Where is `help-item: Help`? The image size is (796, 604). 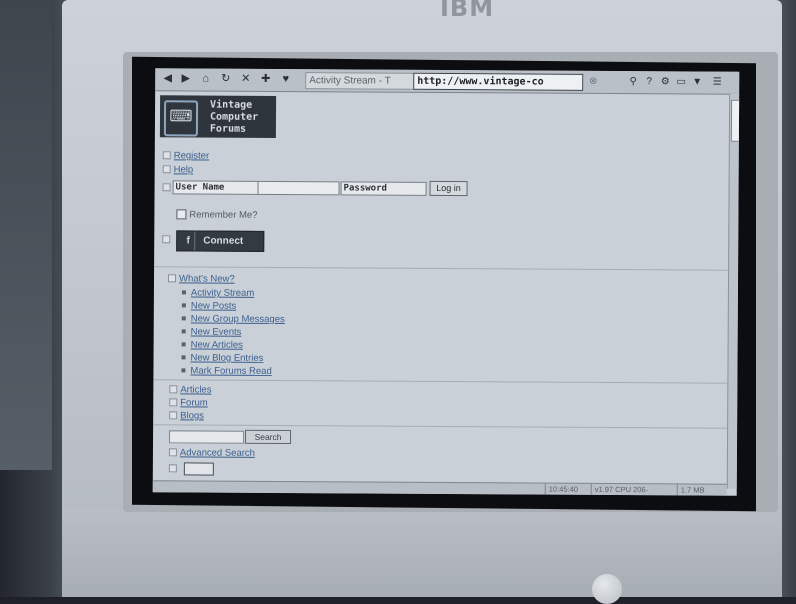 help-item: Help is located at coordinates (178, 169).